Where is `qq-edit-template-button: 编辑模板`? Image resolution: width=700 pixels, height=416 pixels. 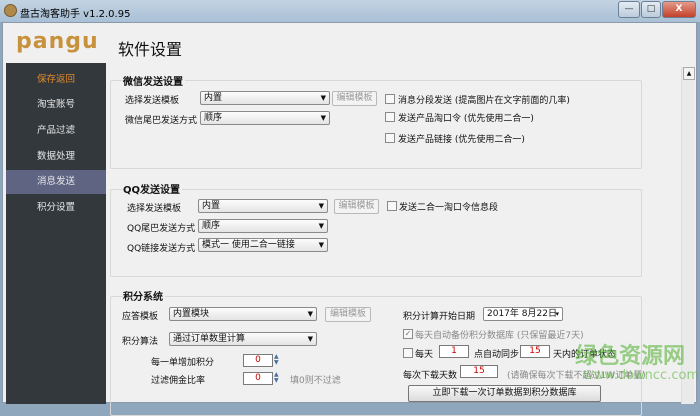 qq-edit-template-button: 编辑模板 is located at coordinates (356, 206).